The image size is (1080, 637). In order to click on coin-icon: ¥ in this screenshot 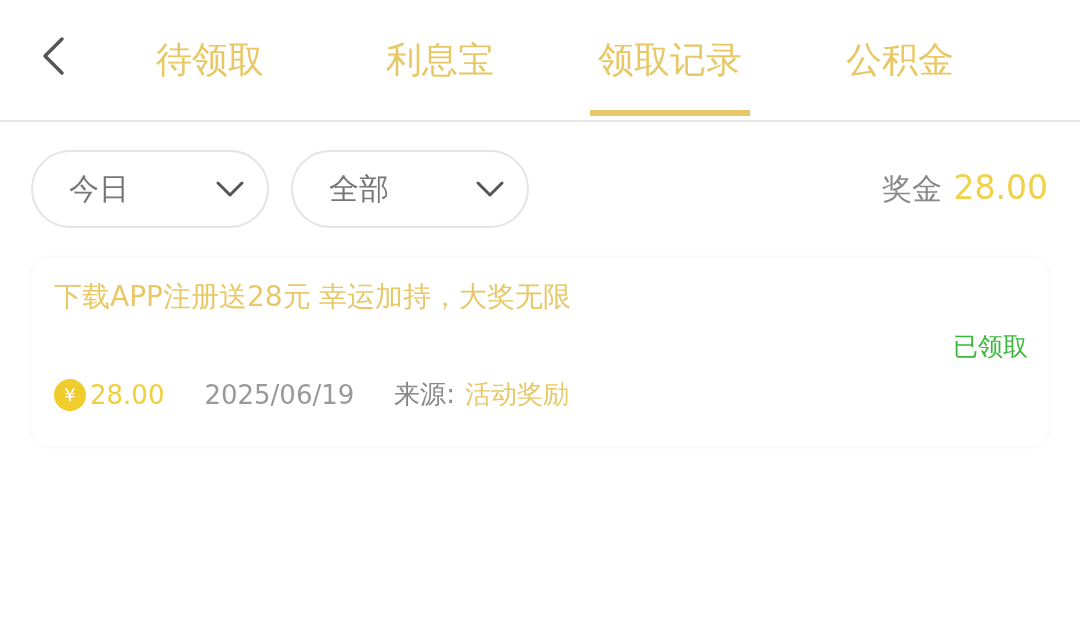, I will do `click(70, 394)`.